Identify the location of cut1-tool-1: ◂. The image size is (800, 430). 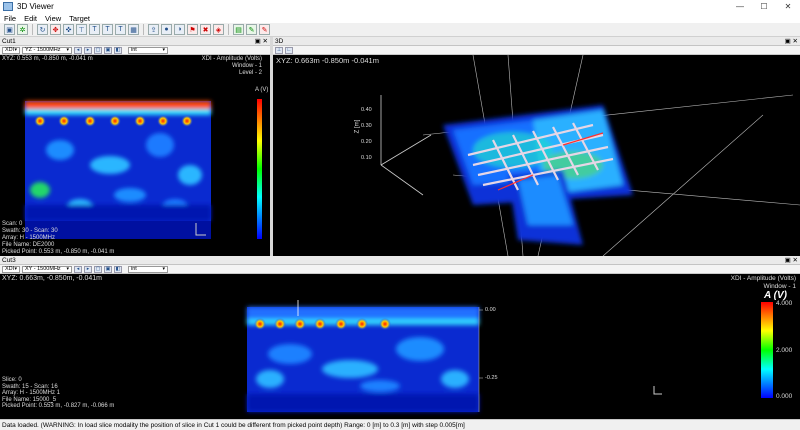
(78, 50).